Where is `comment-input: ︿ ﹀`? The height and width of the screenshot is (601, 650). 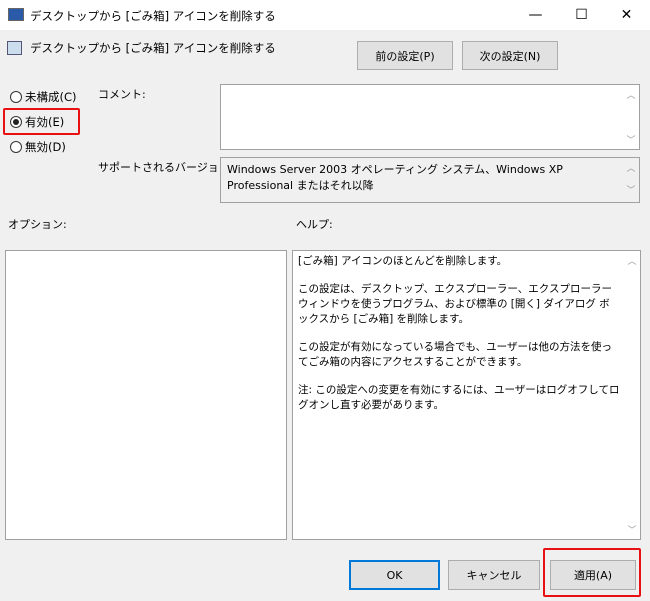 comment-input: ︿ ﹀ is located at coordinates (430, 117).